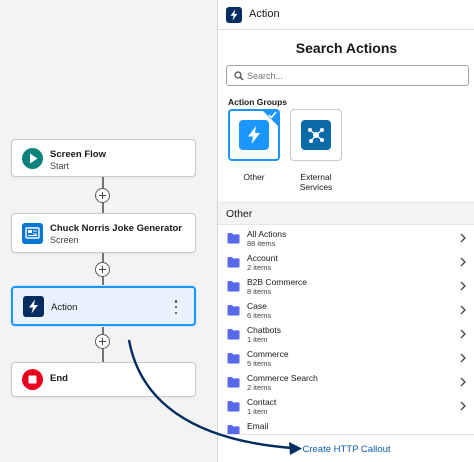 The height and width of the screenshot is (462, 474). Describe the element at coordinates (261, 243) in the screenshot. I see `item-count: 88 items` at that location.